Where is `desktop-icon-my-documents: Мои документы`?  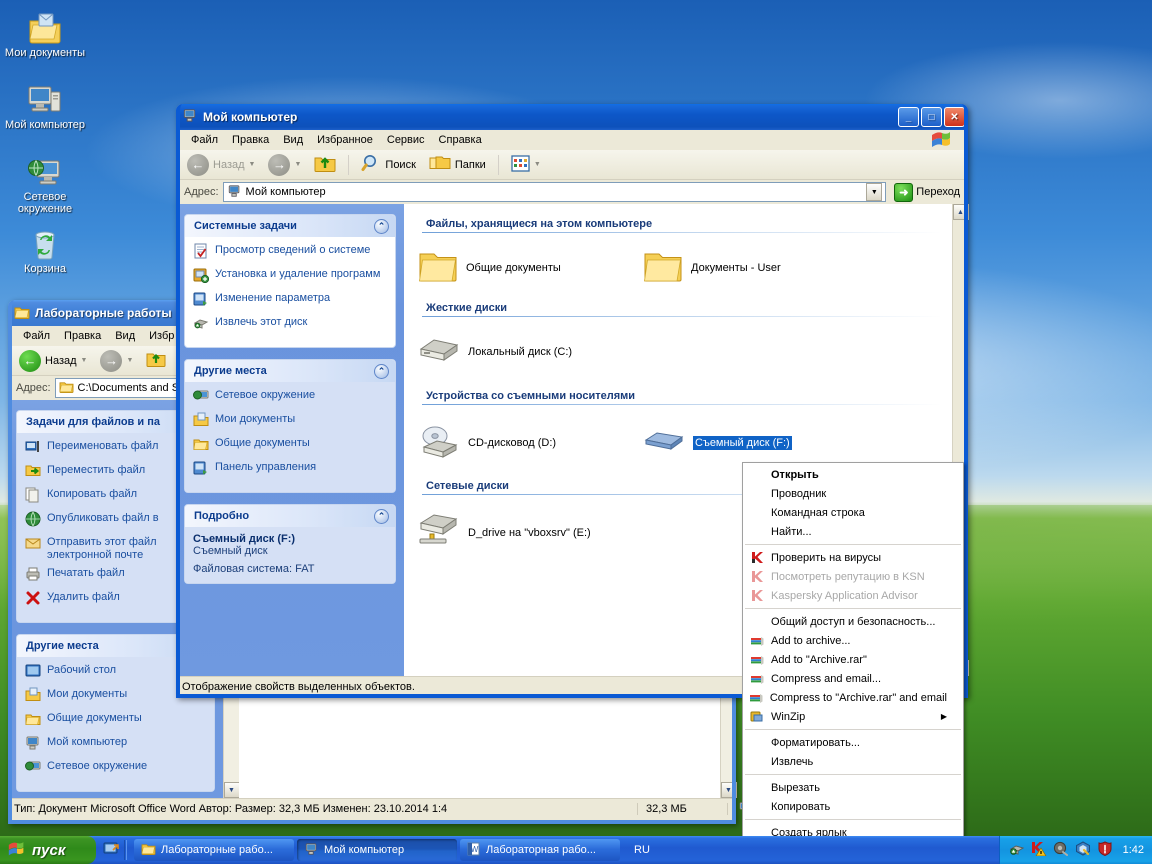
desktop-icon-my-documents: Мои документы is located at coordinates (45, 31).